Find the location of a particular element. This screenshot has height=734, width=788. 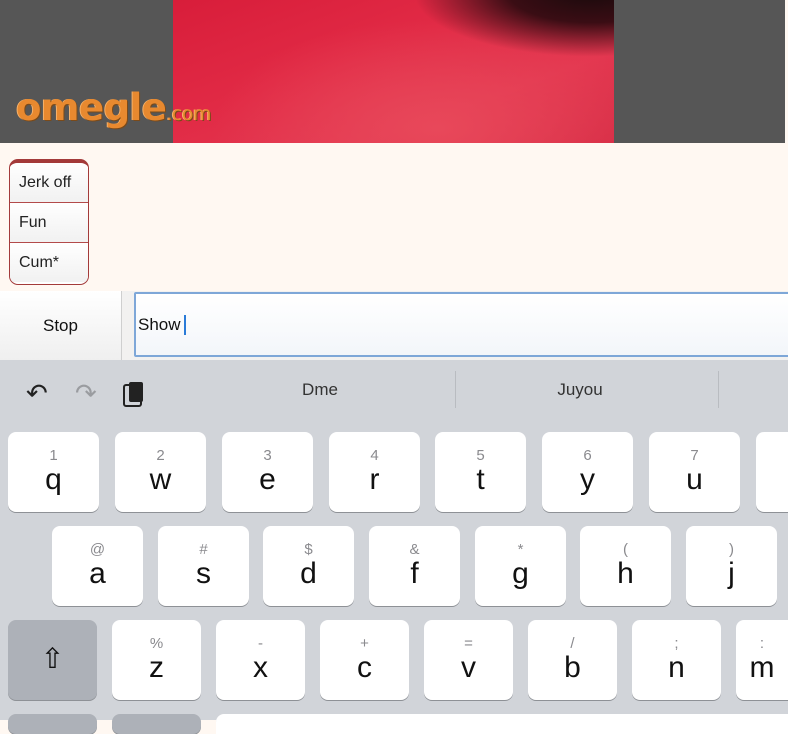

suggestion-2: Juyou is located at coordinates (580, 390).